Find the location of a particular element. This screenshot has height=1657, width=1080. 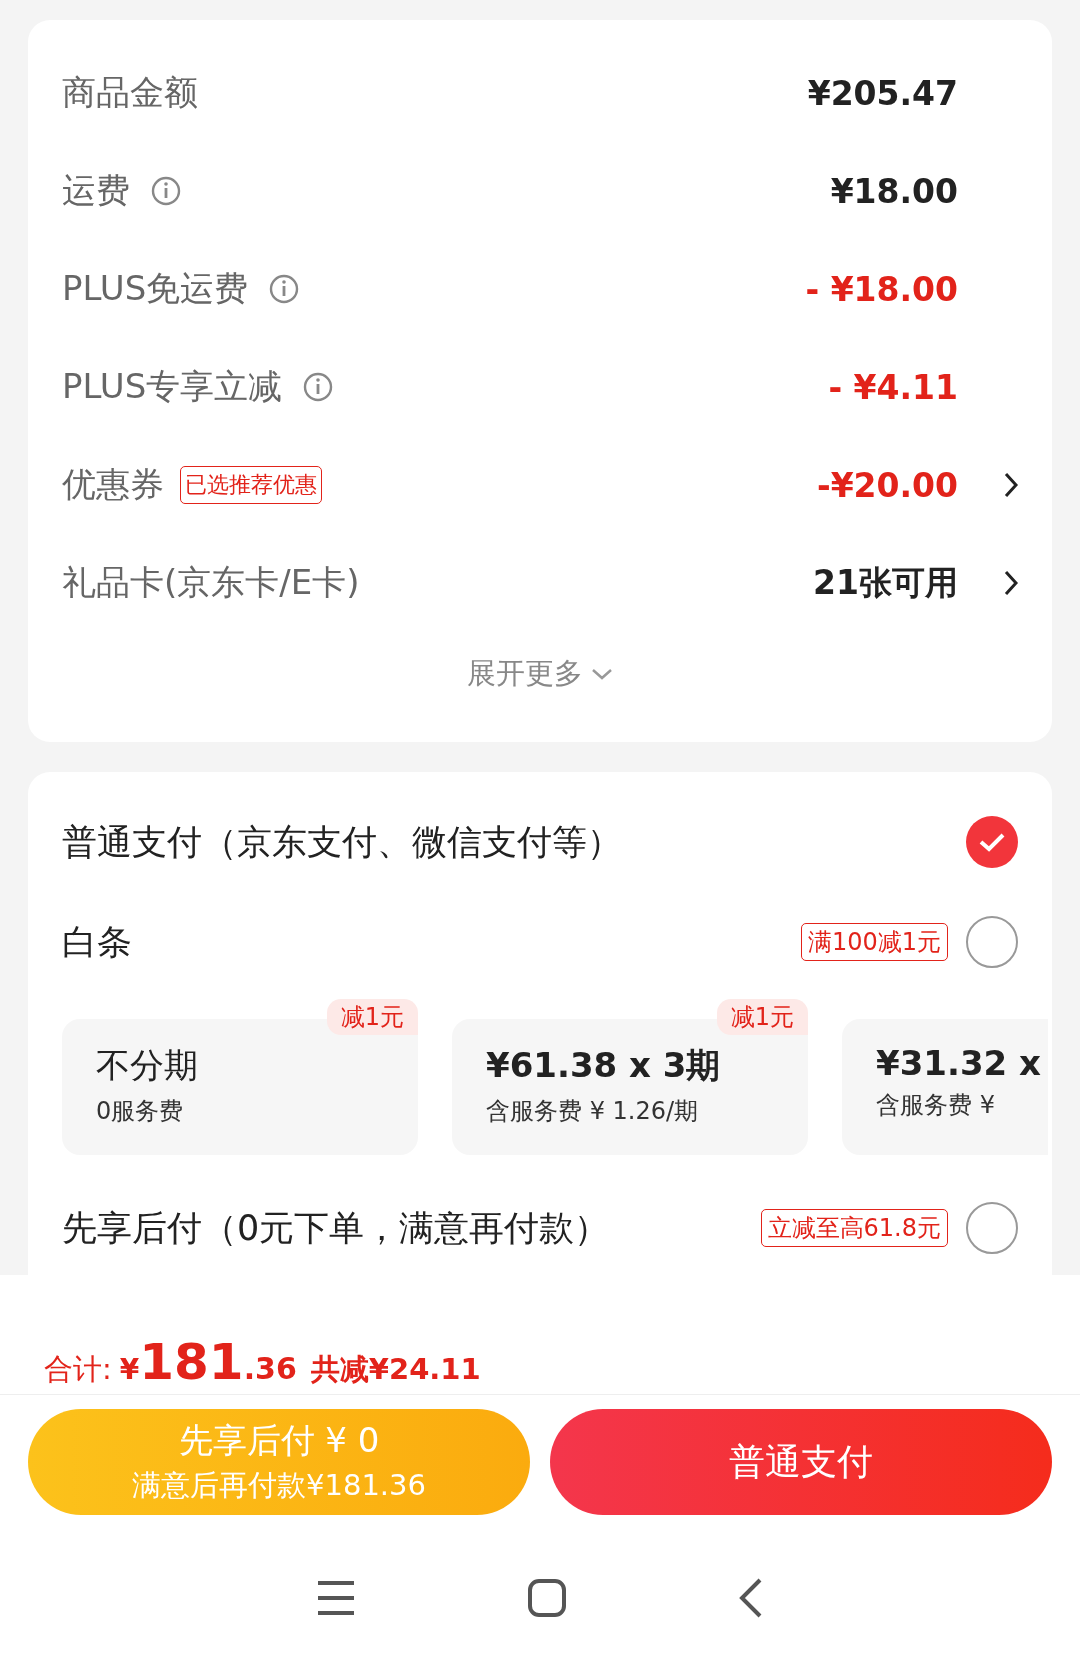

fee-label: PLUS专享立减 is located at coordinates (172, 386).